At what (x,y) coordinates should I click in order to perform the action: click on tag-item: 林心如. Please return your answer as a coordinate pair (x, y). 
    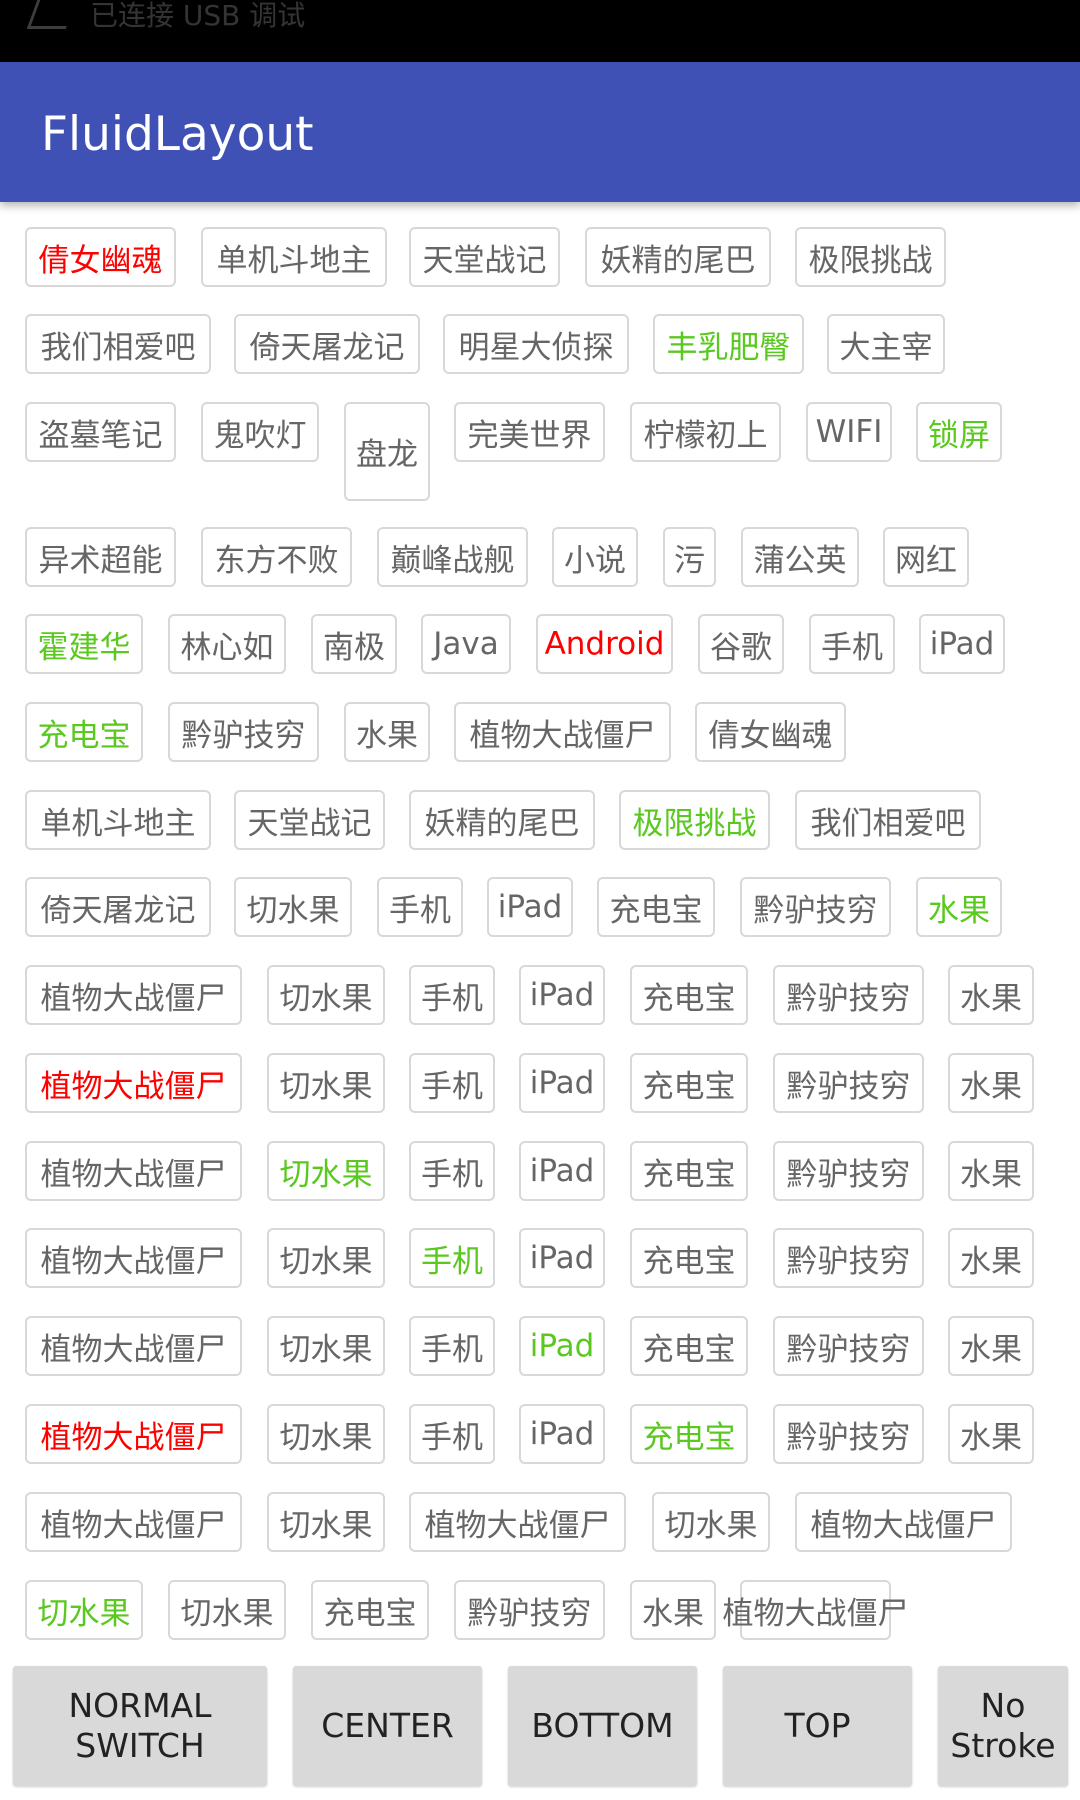
    Looking at the image, I should click on (227, 644).